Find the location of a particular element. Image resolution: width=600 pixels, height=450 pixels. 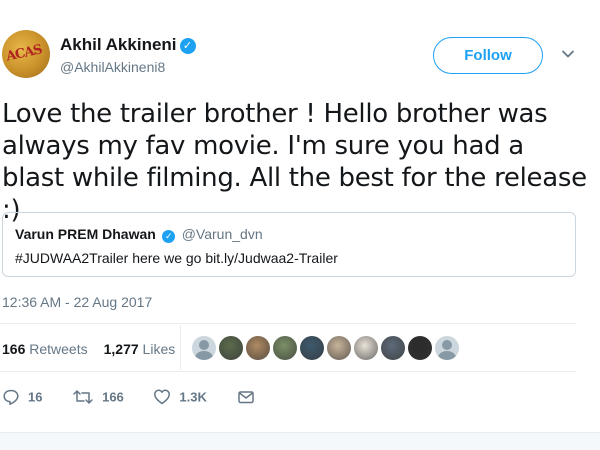

retweets-label: Retweets is located at coordinates (58, 349).